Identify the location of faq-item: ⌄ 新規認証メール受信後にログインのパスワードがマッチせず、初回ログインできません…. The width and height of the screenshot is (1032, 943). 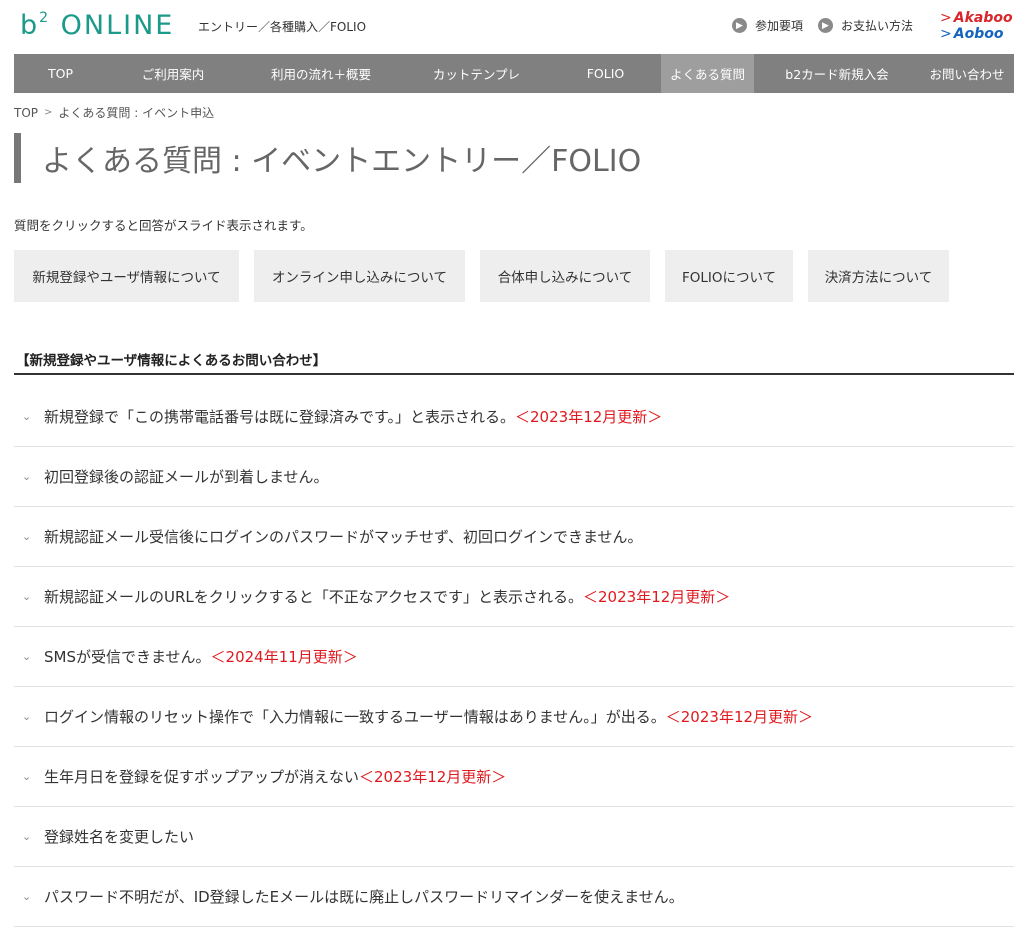
(514, 537).